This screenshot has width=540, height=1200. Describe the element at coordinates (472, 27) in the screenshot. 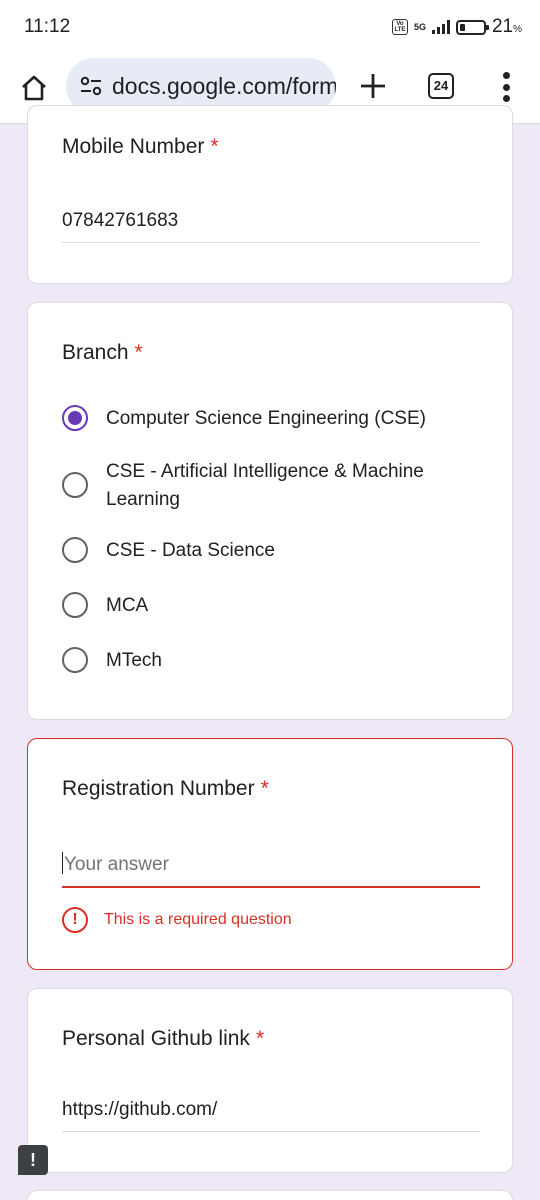

I see `battery-icon` at that location.